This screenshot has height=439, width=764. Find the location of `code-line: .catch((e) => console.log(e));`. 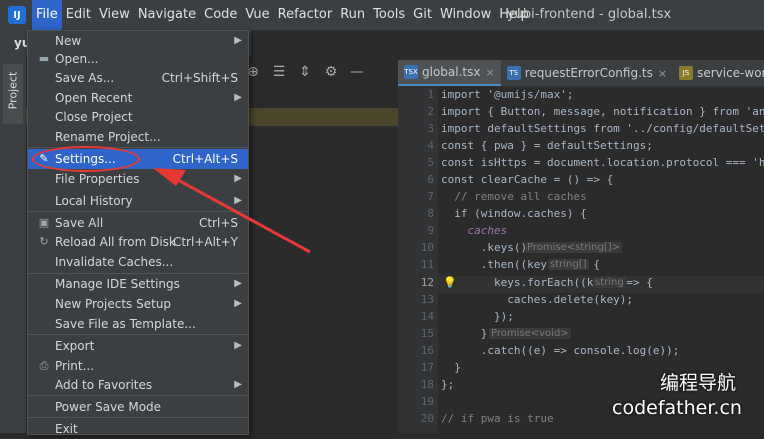

code-line: .catch((e) => console.log(e)); is located at coordinates (560, 350).